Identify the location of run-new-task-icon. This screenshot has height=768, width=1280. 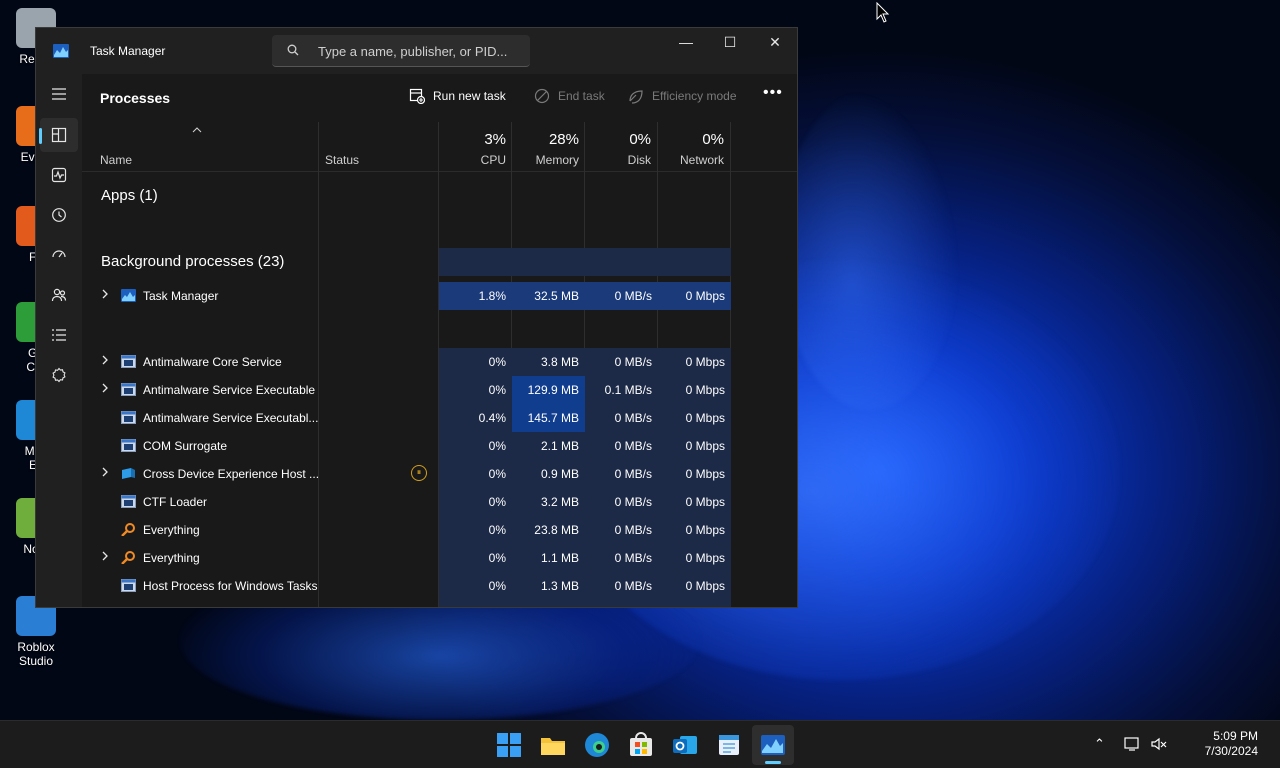
(417, 96).